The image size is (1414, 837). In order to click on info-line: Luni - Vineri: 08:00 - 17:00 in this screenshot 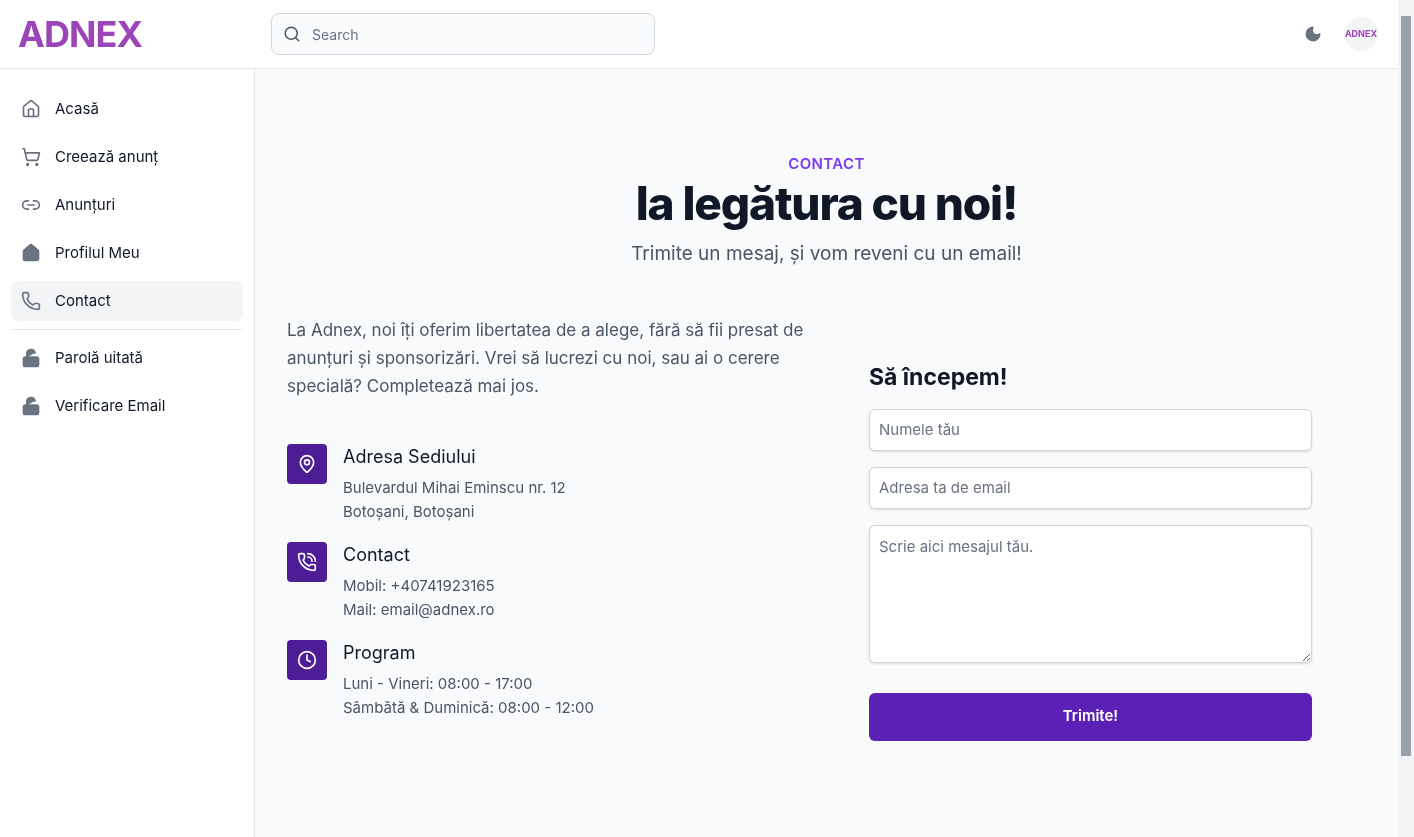, I will do `click(438, 684)`.